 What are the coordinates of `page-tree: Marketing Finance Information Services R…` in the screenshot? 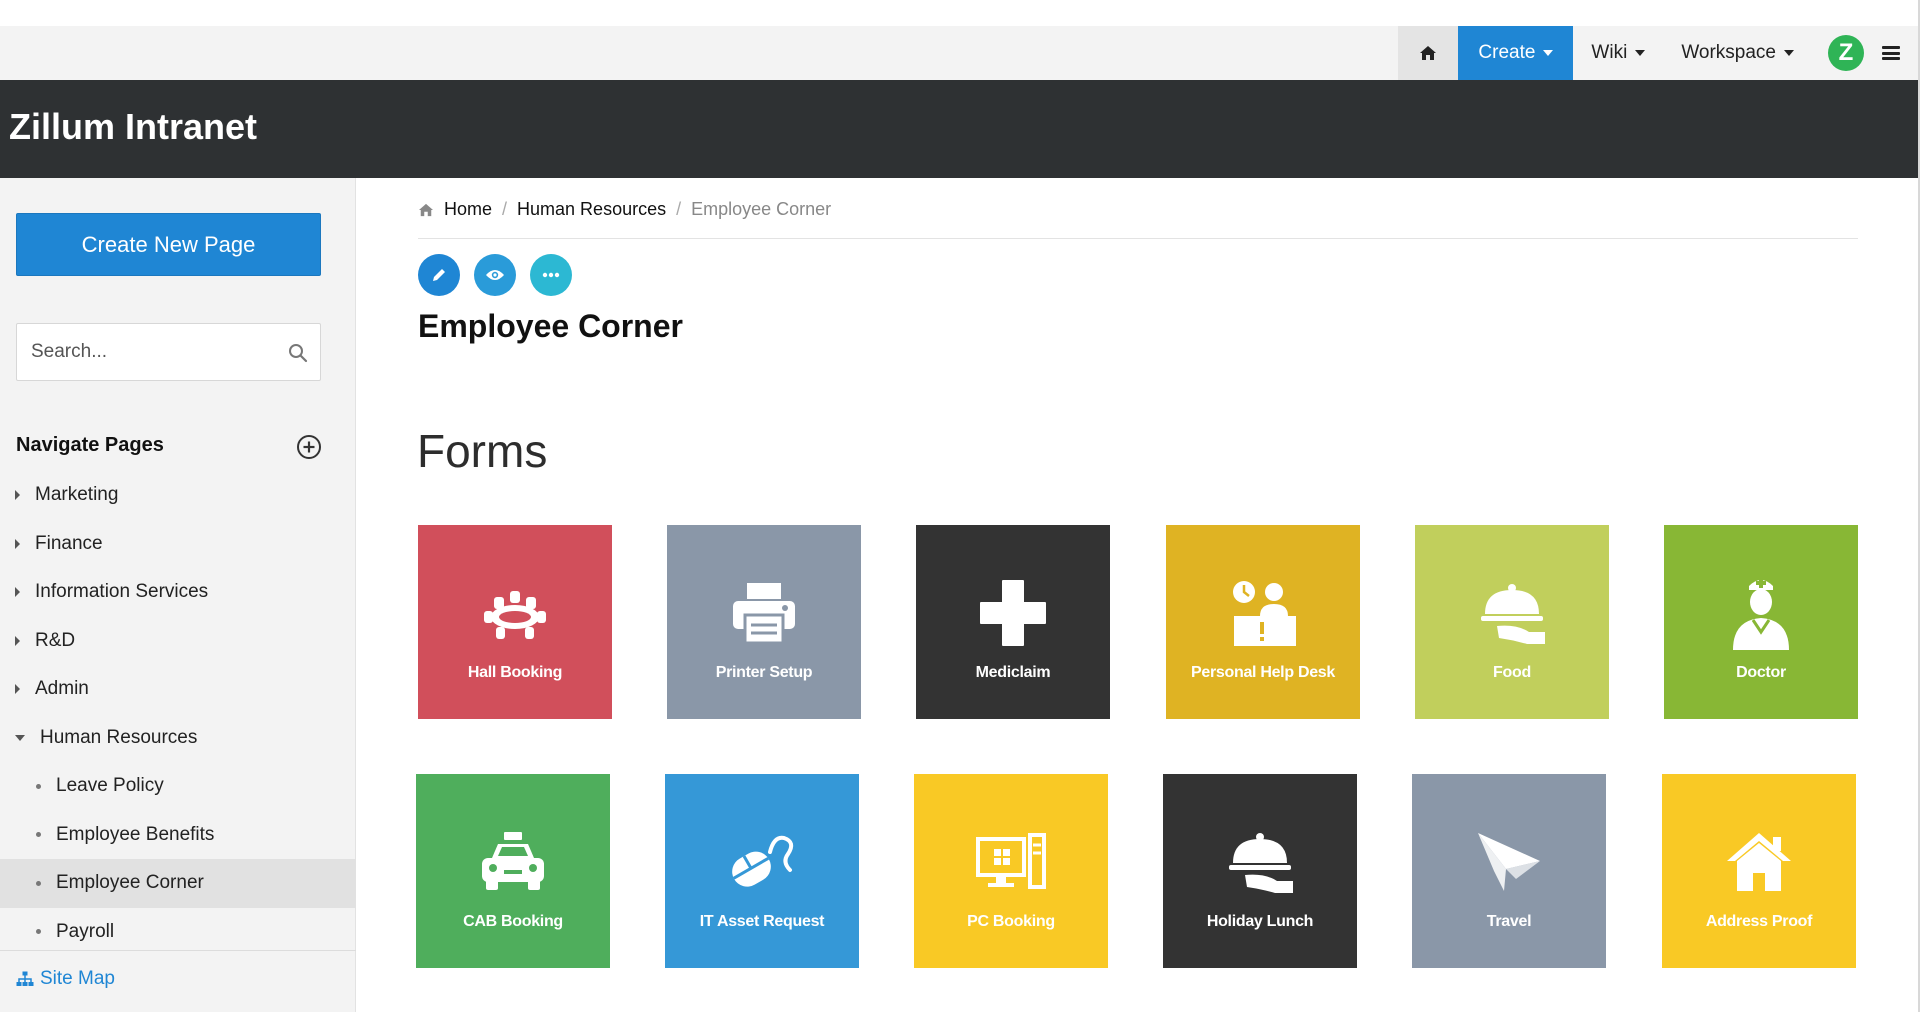 It's located at (178, 713).